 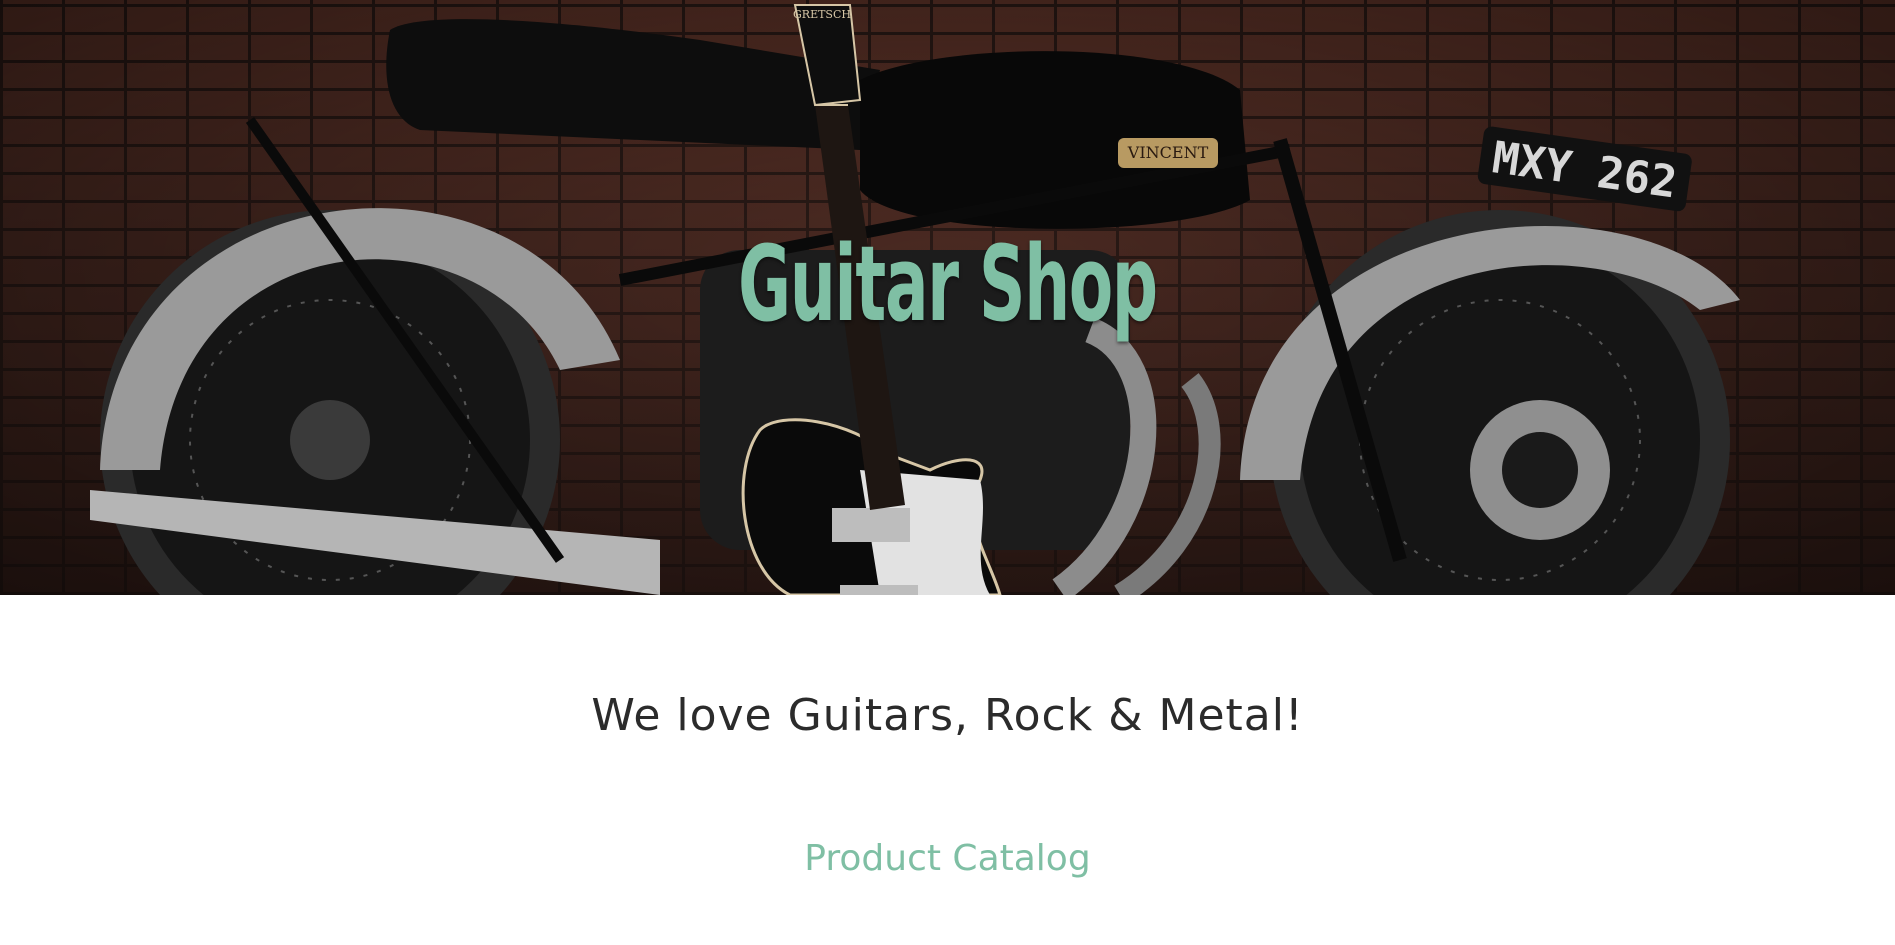 I want to click on svg-text: GRETSCH, so click(x=822, y=14).